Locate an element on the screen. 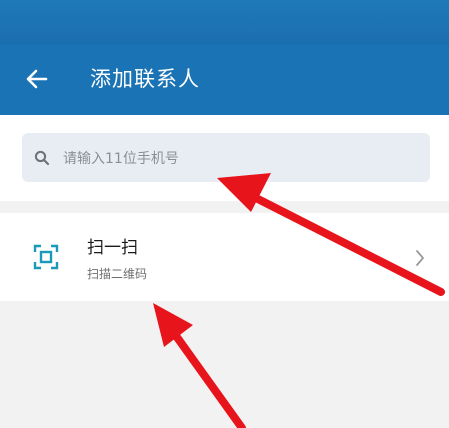  annotation-arrow-scan is located at coordinates (199, 365).